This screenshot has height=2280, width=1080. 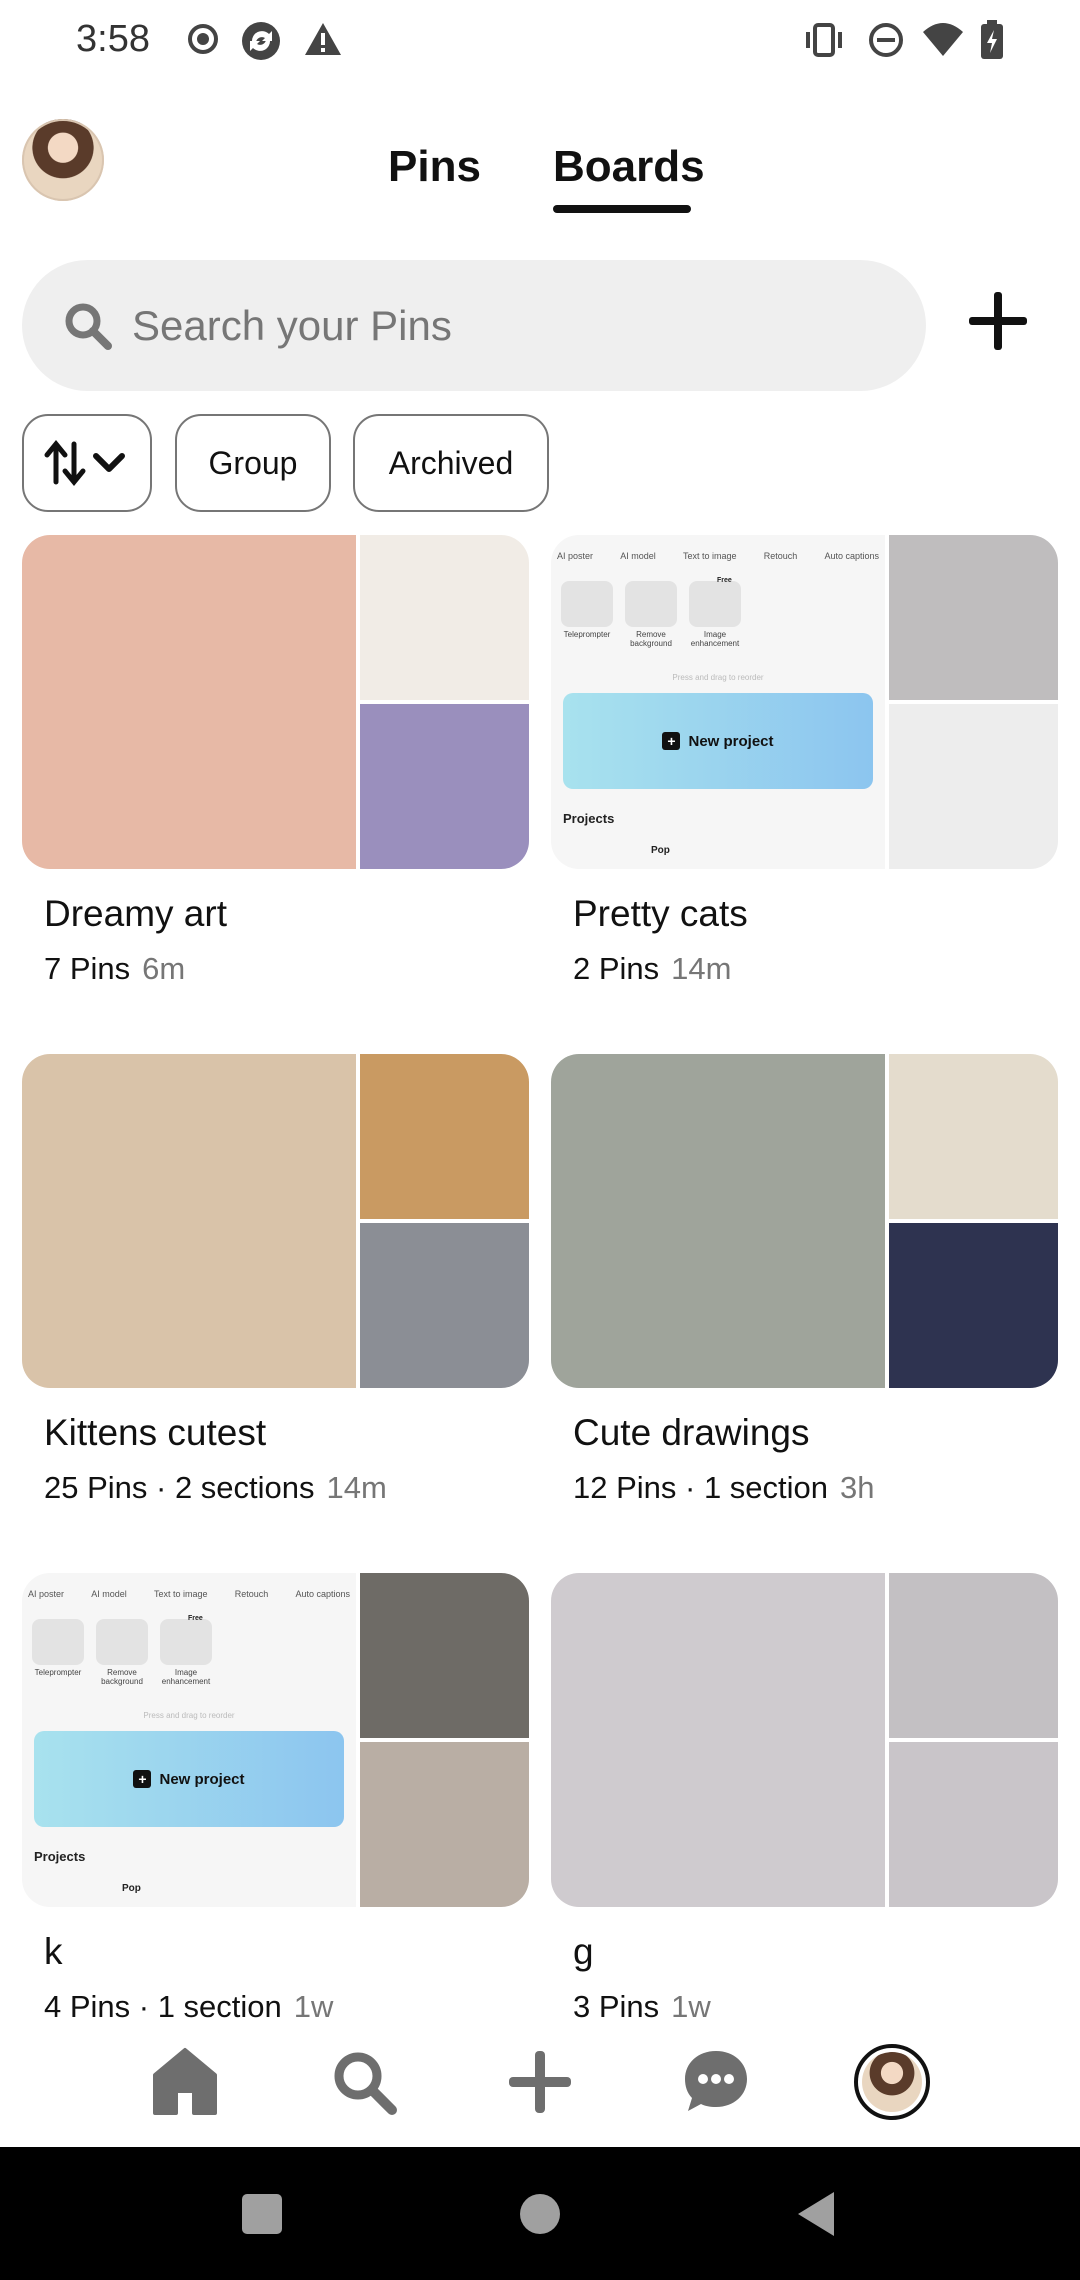 I want to click on board-updated-time: 6m, so click(x=164, y=968).